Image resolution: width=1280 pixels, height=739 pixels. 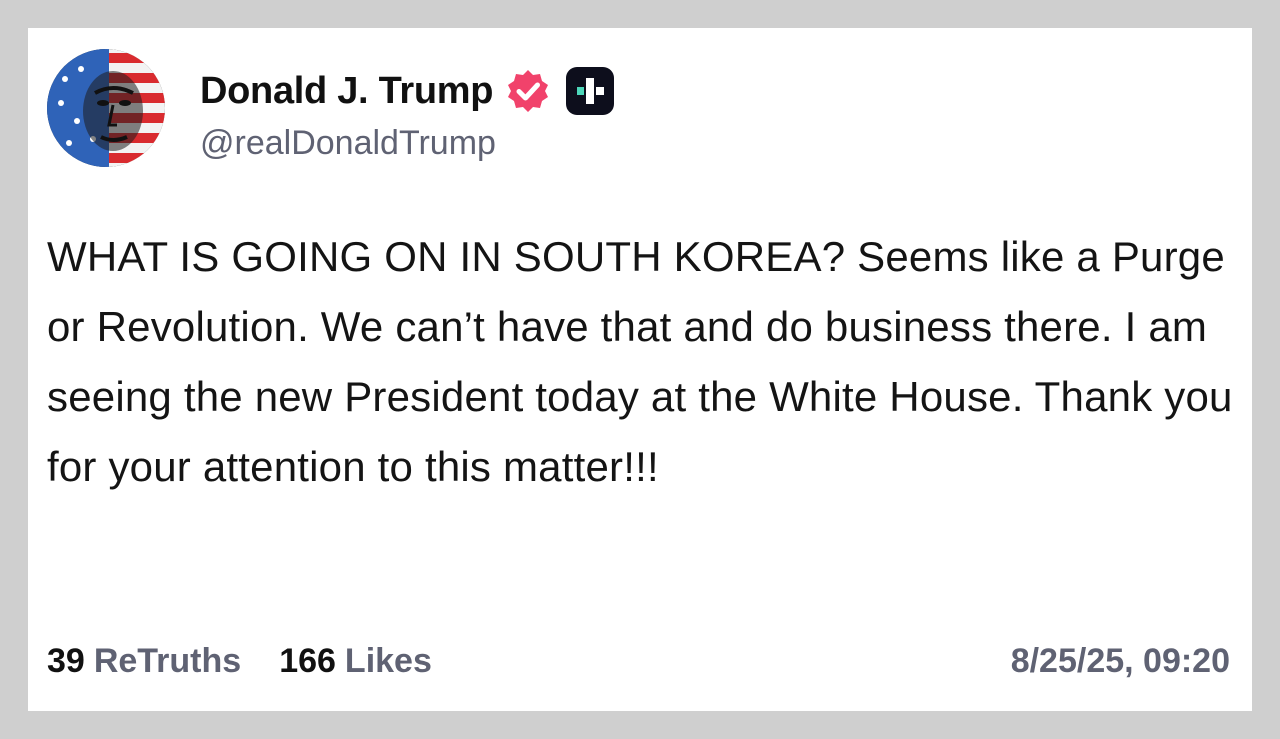 What do you see at coordinates (347, 91) in the screenshot?
I see `author-display-name: Donald J. Trump` at bounding box center [347, 91].